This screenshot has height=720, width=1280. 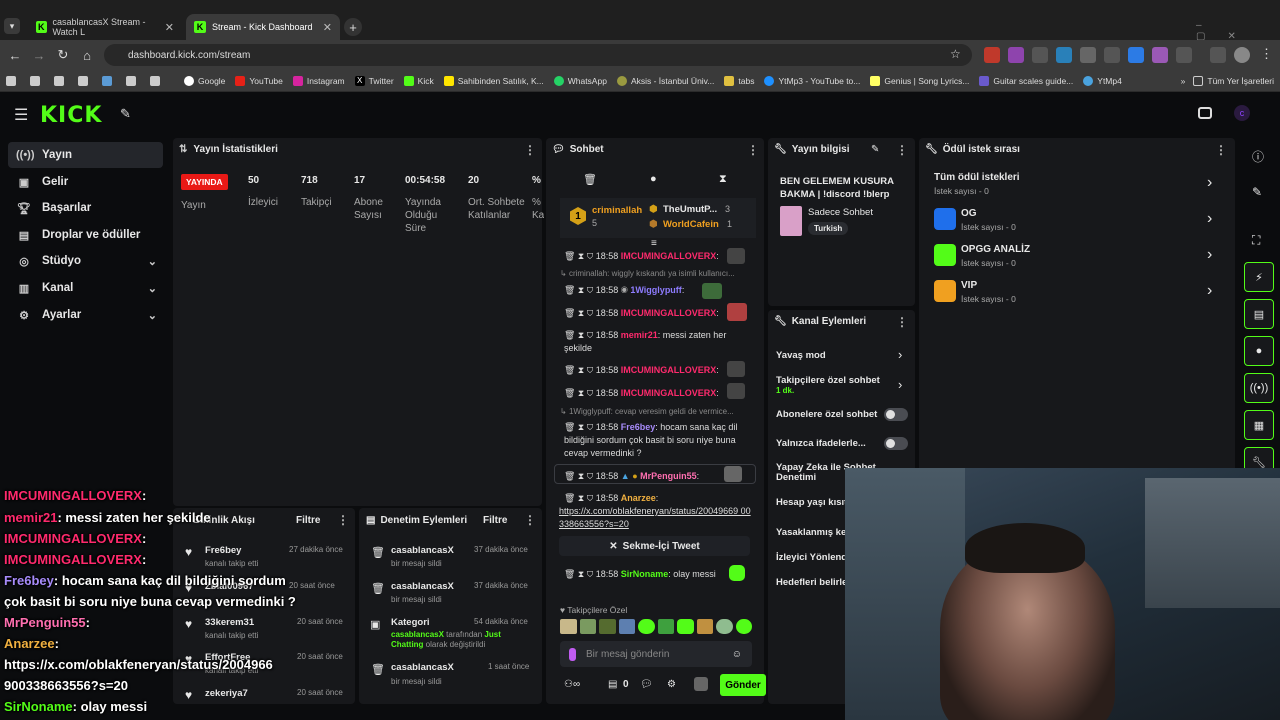 What do you see at coordinates (495, 520) in the screenshot?
I see `moderation-filter-button: Filtre` at bounding box center [495, 520].